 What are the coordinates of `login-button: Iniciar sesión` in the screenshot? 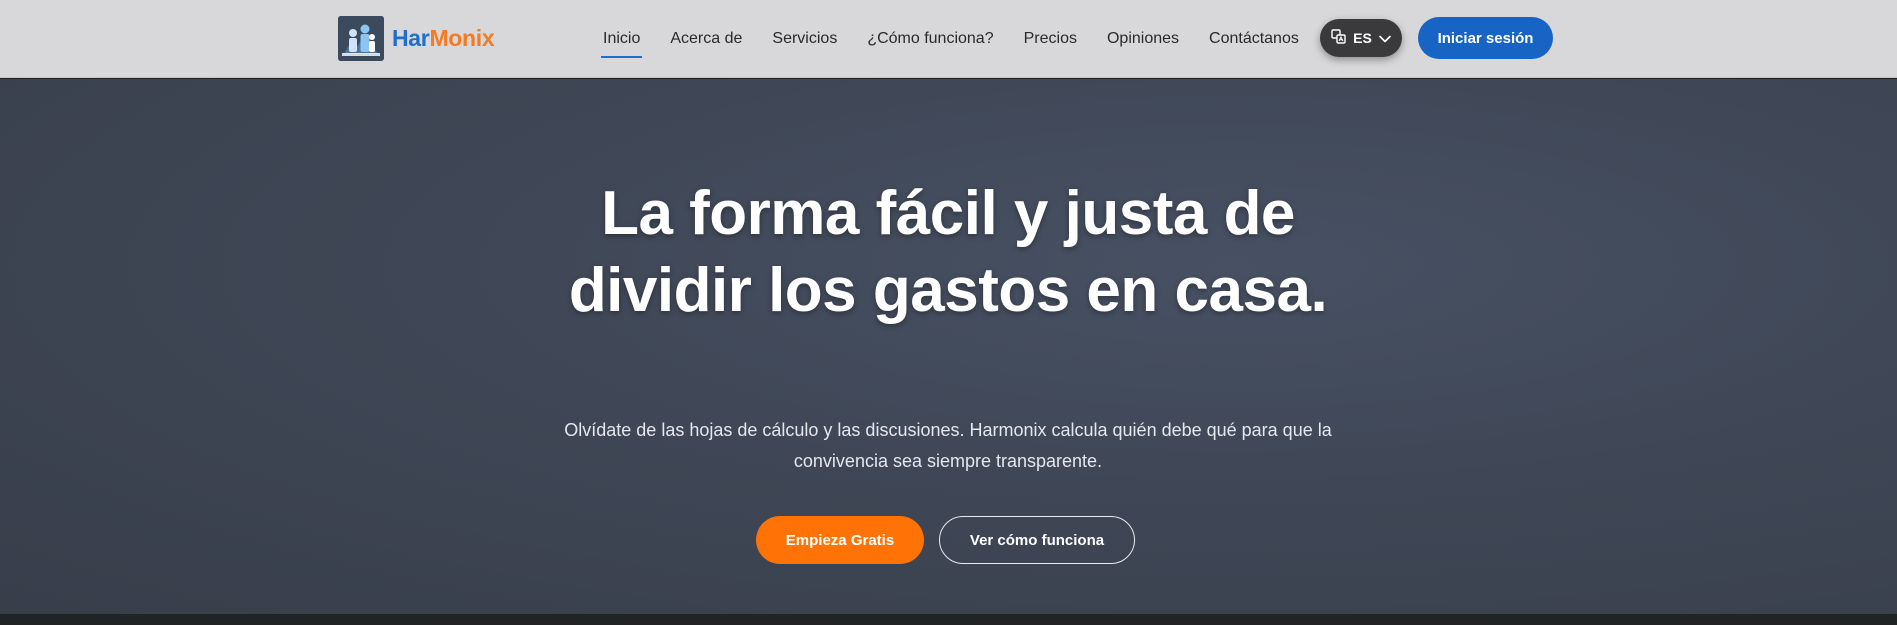 It's located at (1485, 38).